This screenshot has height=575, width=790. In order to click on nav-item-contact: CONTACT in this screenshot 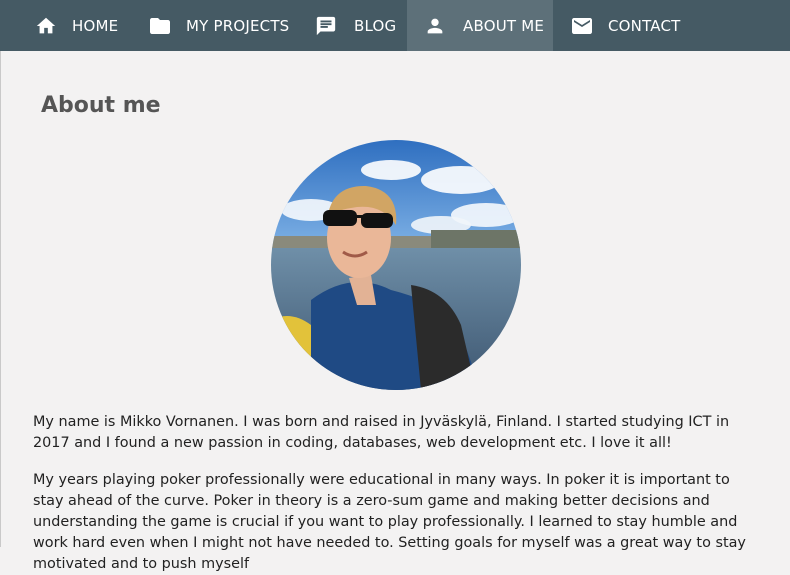, I will do `click(623, 25)`.